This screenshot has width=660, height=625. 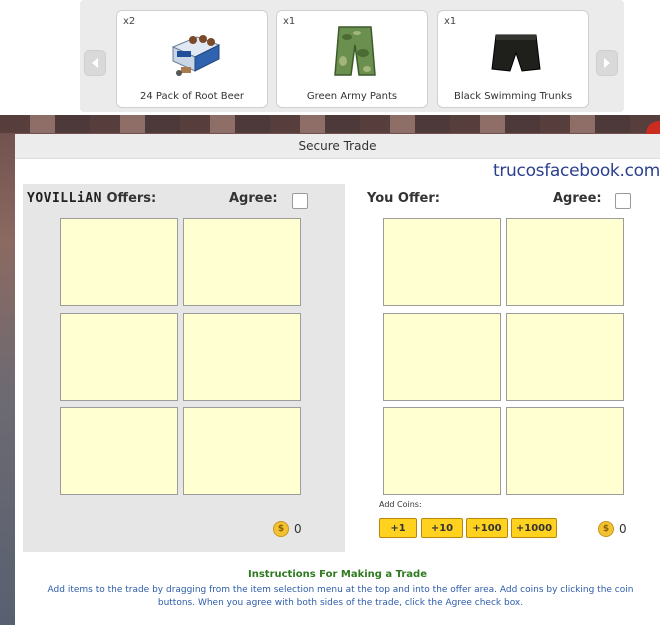 What do you see at coordinates (298, 529) in the screenshot?
I see `their-coin-count: 0` at bounding box center [298, 529].